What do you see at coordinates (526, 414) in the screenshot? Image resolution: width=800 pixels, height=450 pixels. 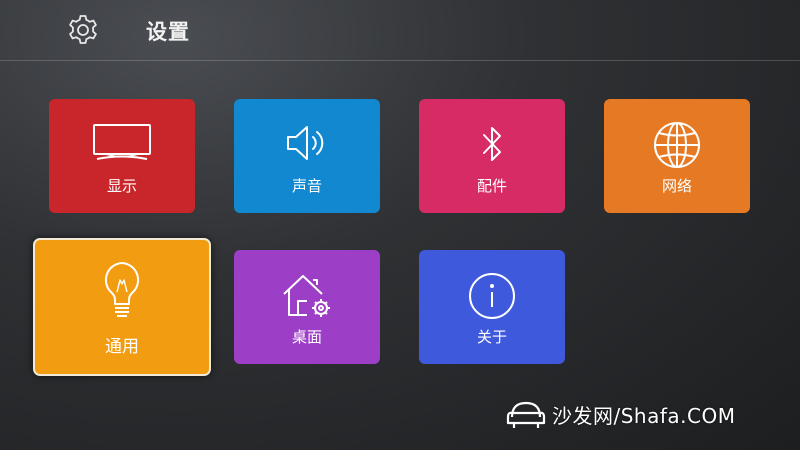 I see `sofa-logo-icon` at bounding box center [526, 414].